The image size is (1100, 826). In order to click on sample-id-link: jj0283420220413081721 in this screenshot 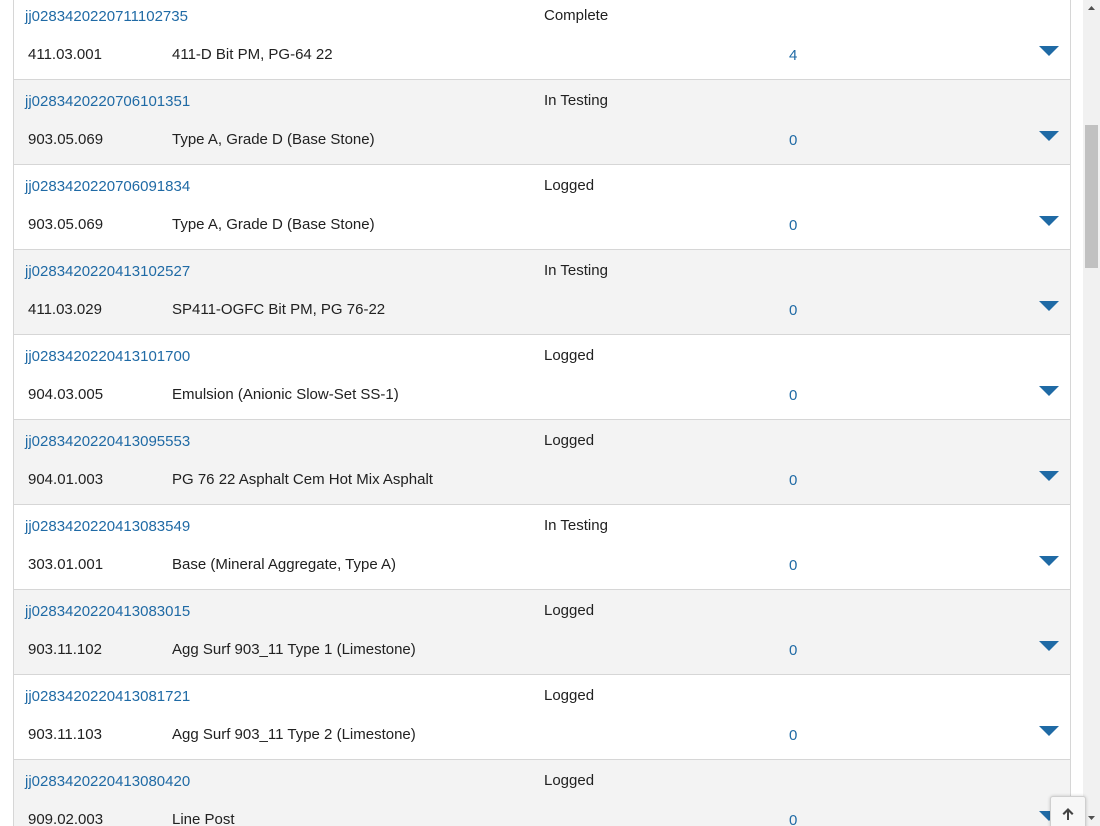, I will do `click(107, 696)`.